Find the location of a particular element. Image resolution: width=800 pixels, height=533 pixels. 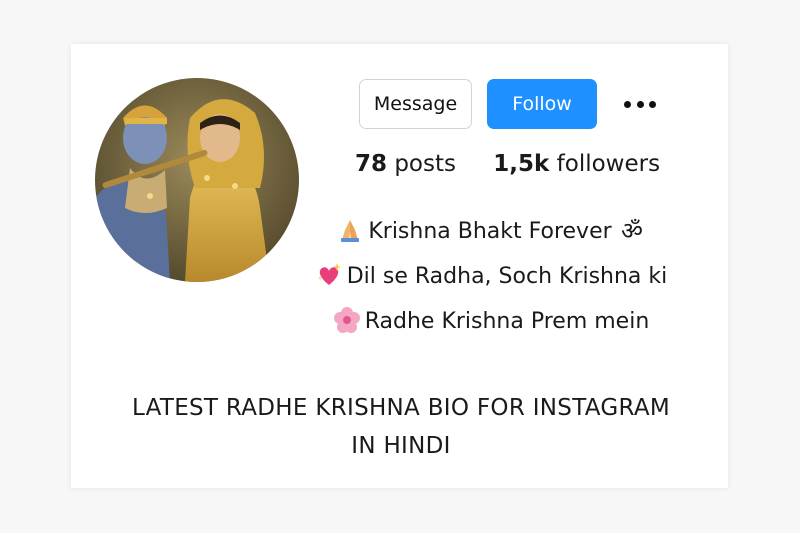

follow-button-label: Follow is located at coordinates (542, 104).